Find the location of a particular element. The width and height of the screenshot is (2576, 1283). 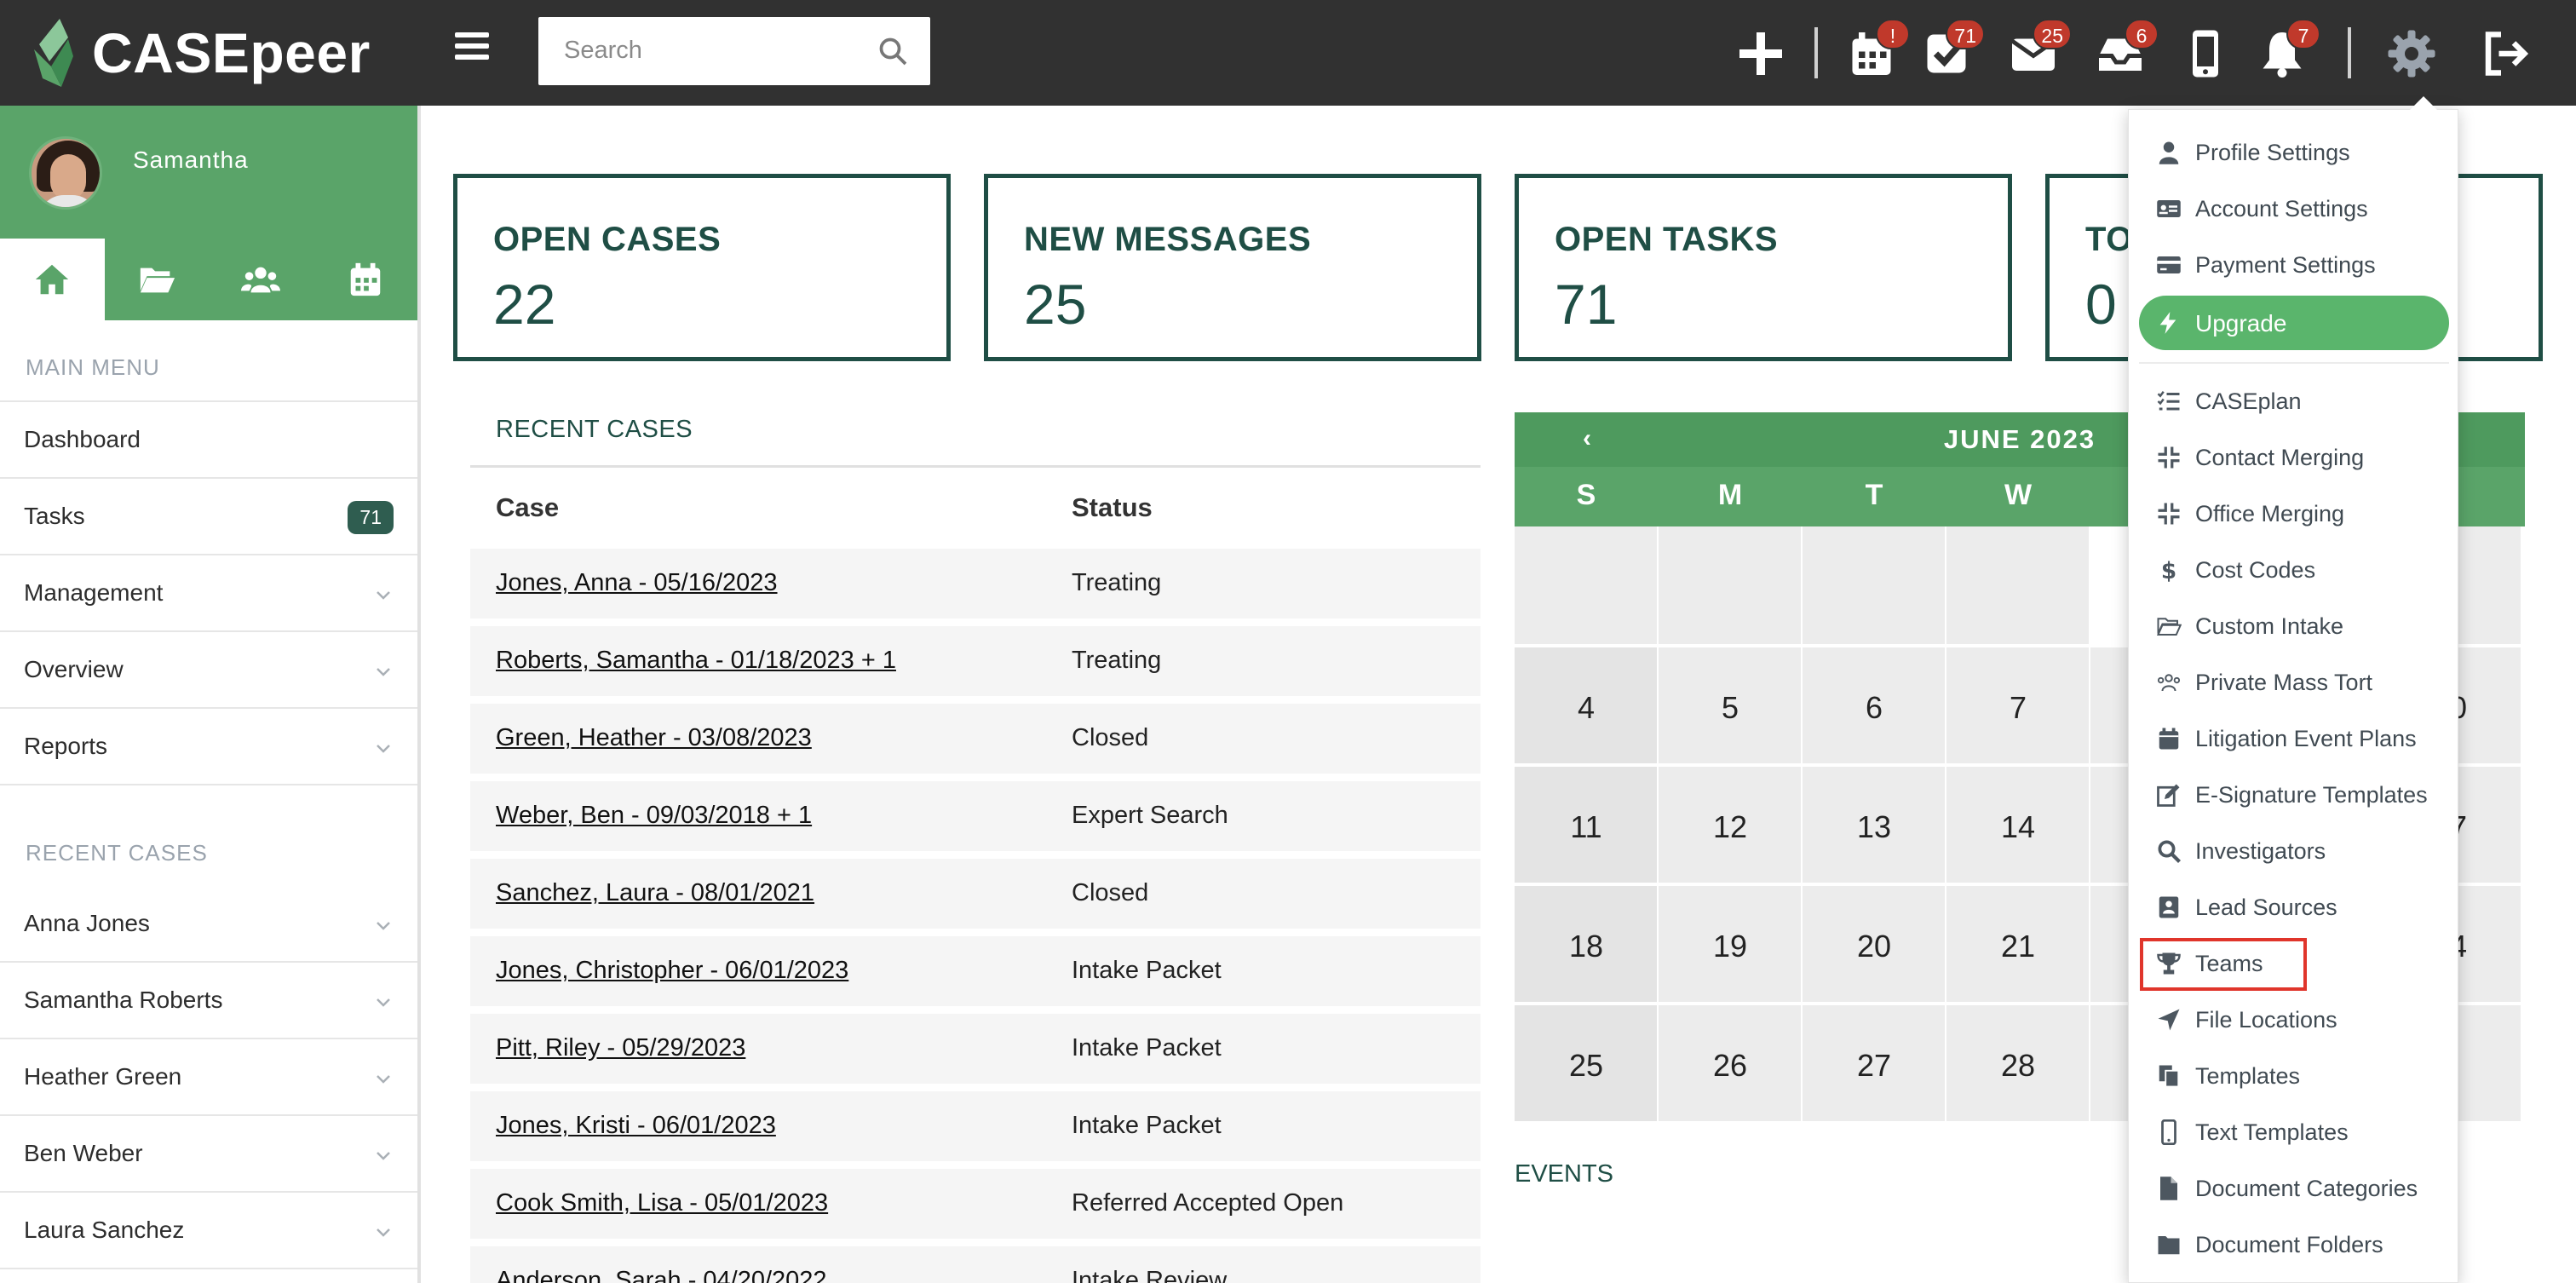

menu-item-account-settings: Account Settings is located at coordinates (2294, 208).